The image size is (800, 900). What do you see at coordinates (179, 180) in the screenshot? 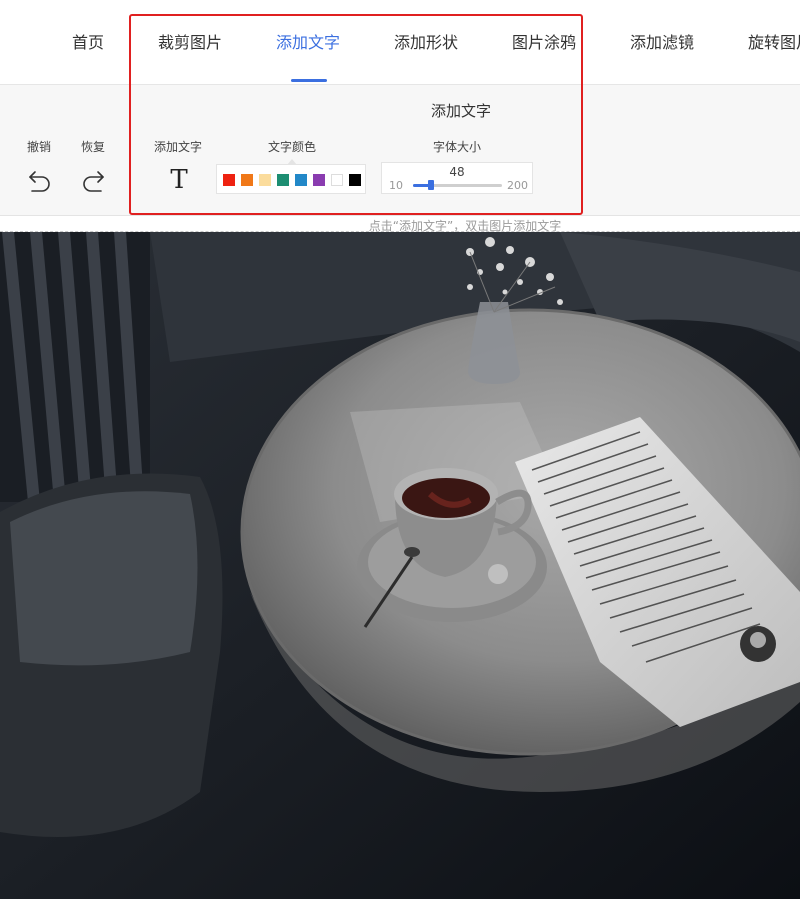
I see `add-text-button: T` at bounding box center [179, 180].